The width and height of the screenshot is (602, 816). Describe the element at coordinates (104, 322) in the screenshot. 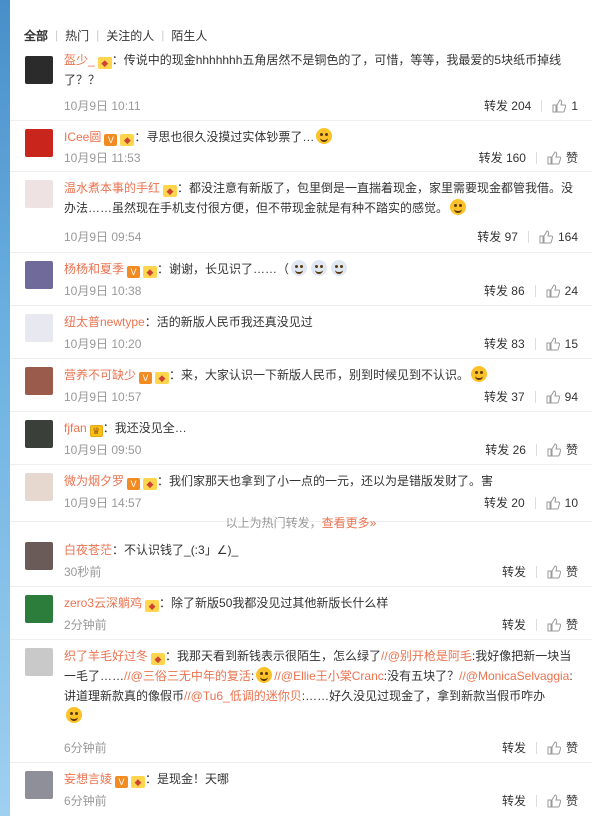

I see `username-link: 纽太普newtype` at that location.